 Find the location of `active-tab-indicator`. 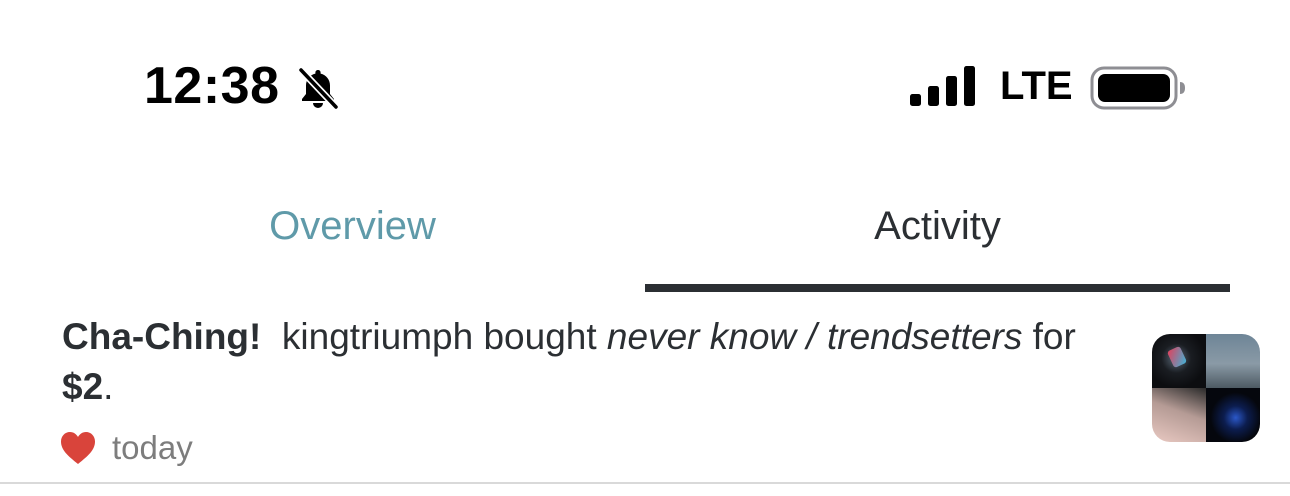

active-tab-indicator is located at coordinates (937, 288).